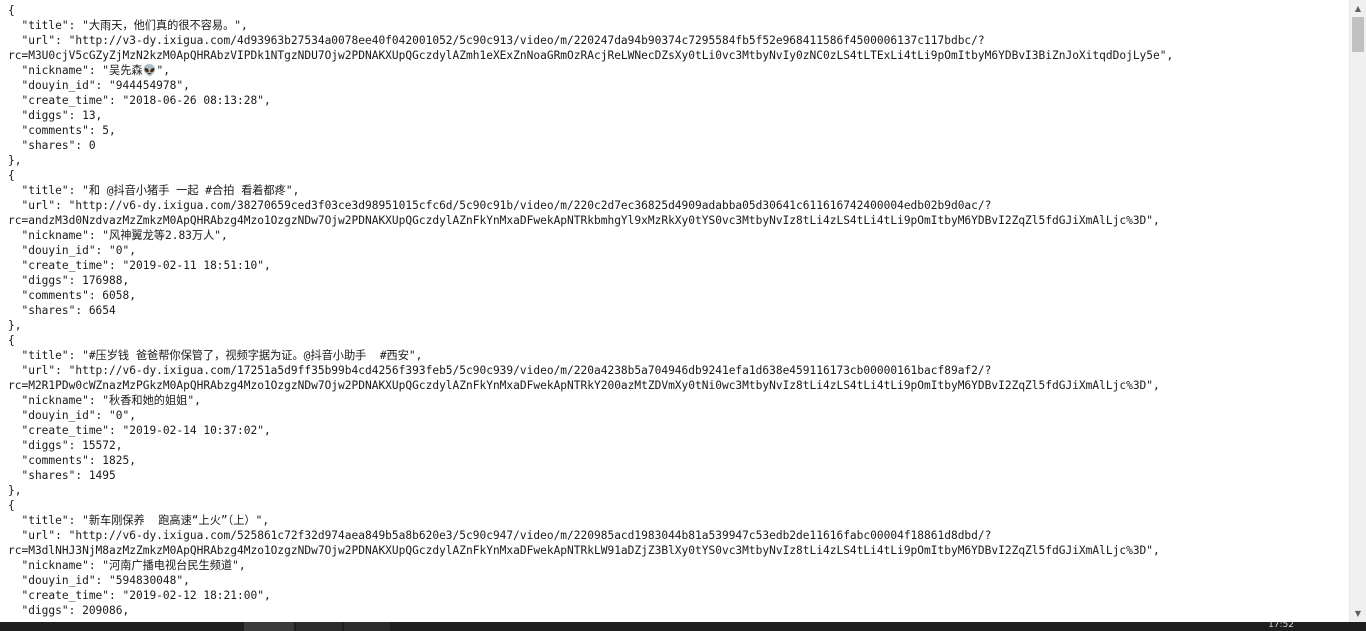  What do you see at coordinates (55, 115) in the screenshot?
I see `json-line: "diggs": 13,` at bounding box center [55, 115].